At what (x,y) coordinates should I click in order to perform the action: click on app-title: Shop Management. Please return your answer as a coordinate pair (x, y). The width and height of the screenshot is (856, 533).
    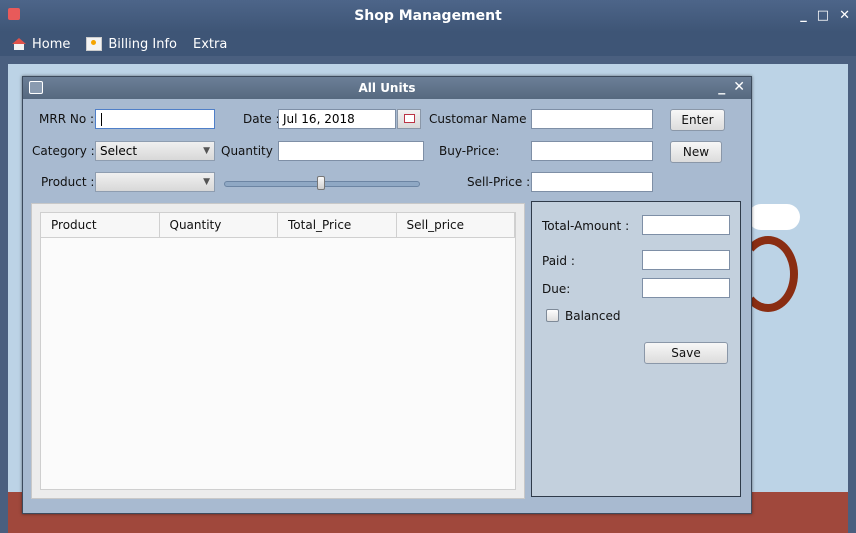
    Looking at the image, I should click on (428, 16).